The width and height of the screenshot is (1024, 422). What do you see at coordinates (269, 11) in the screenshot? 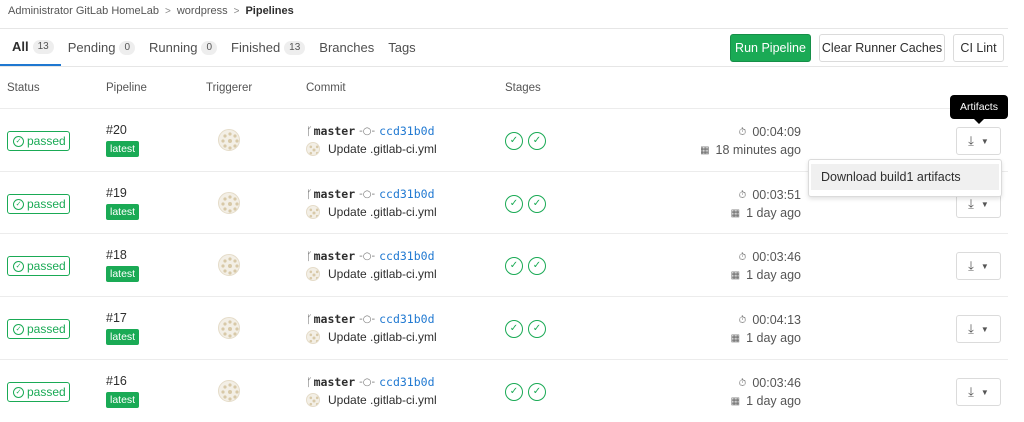
I see `breadcrumb-current: Pipelines` at bounding box center [269, 11].